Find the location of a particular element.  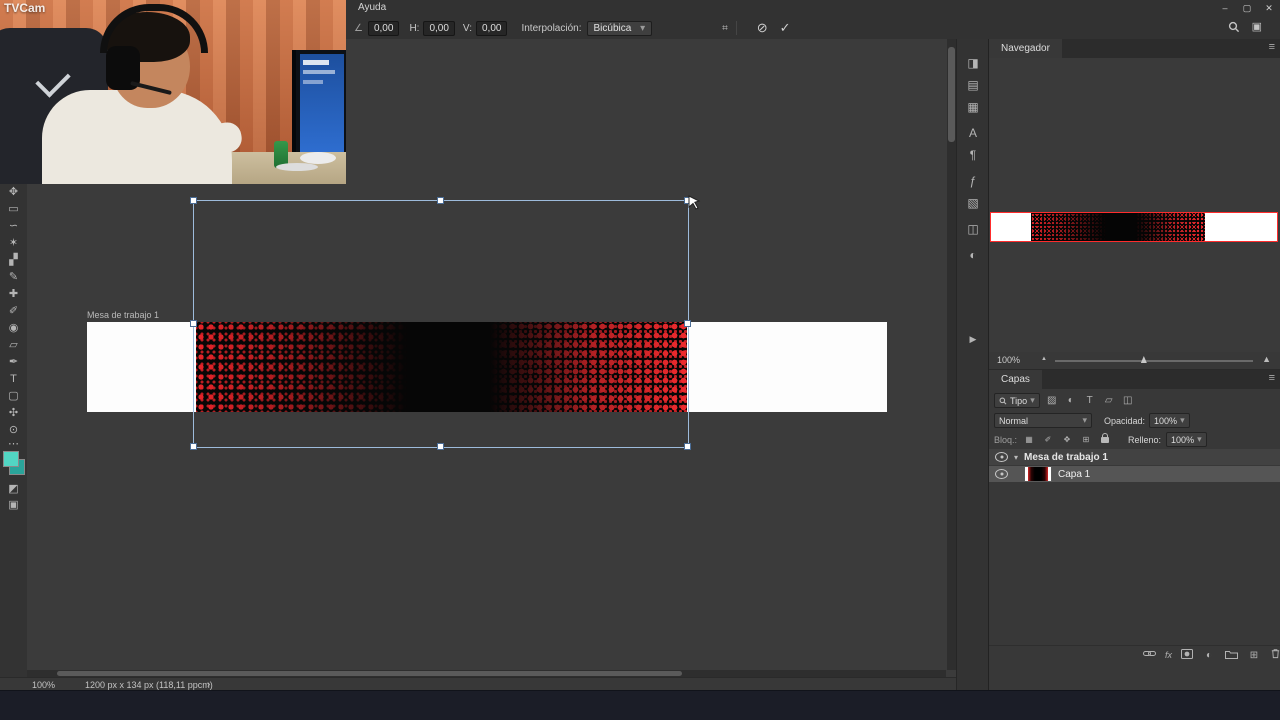

panel-menu-icon: ≡ is located at coordinates (1272, 47).